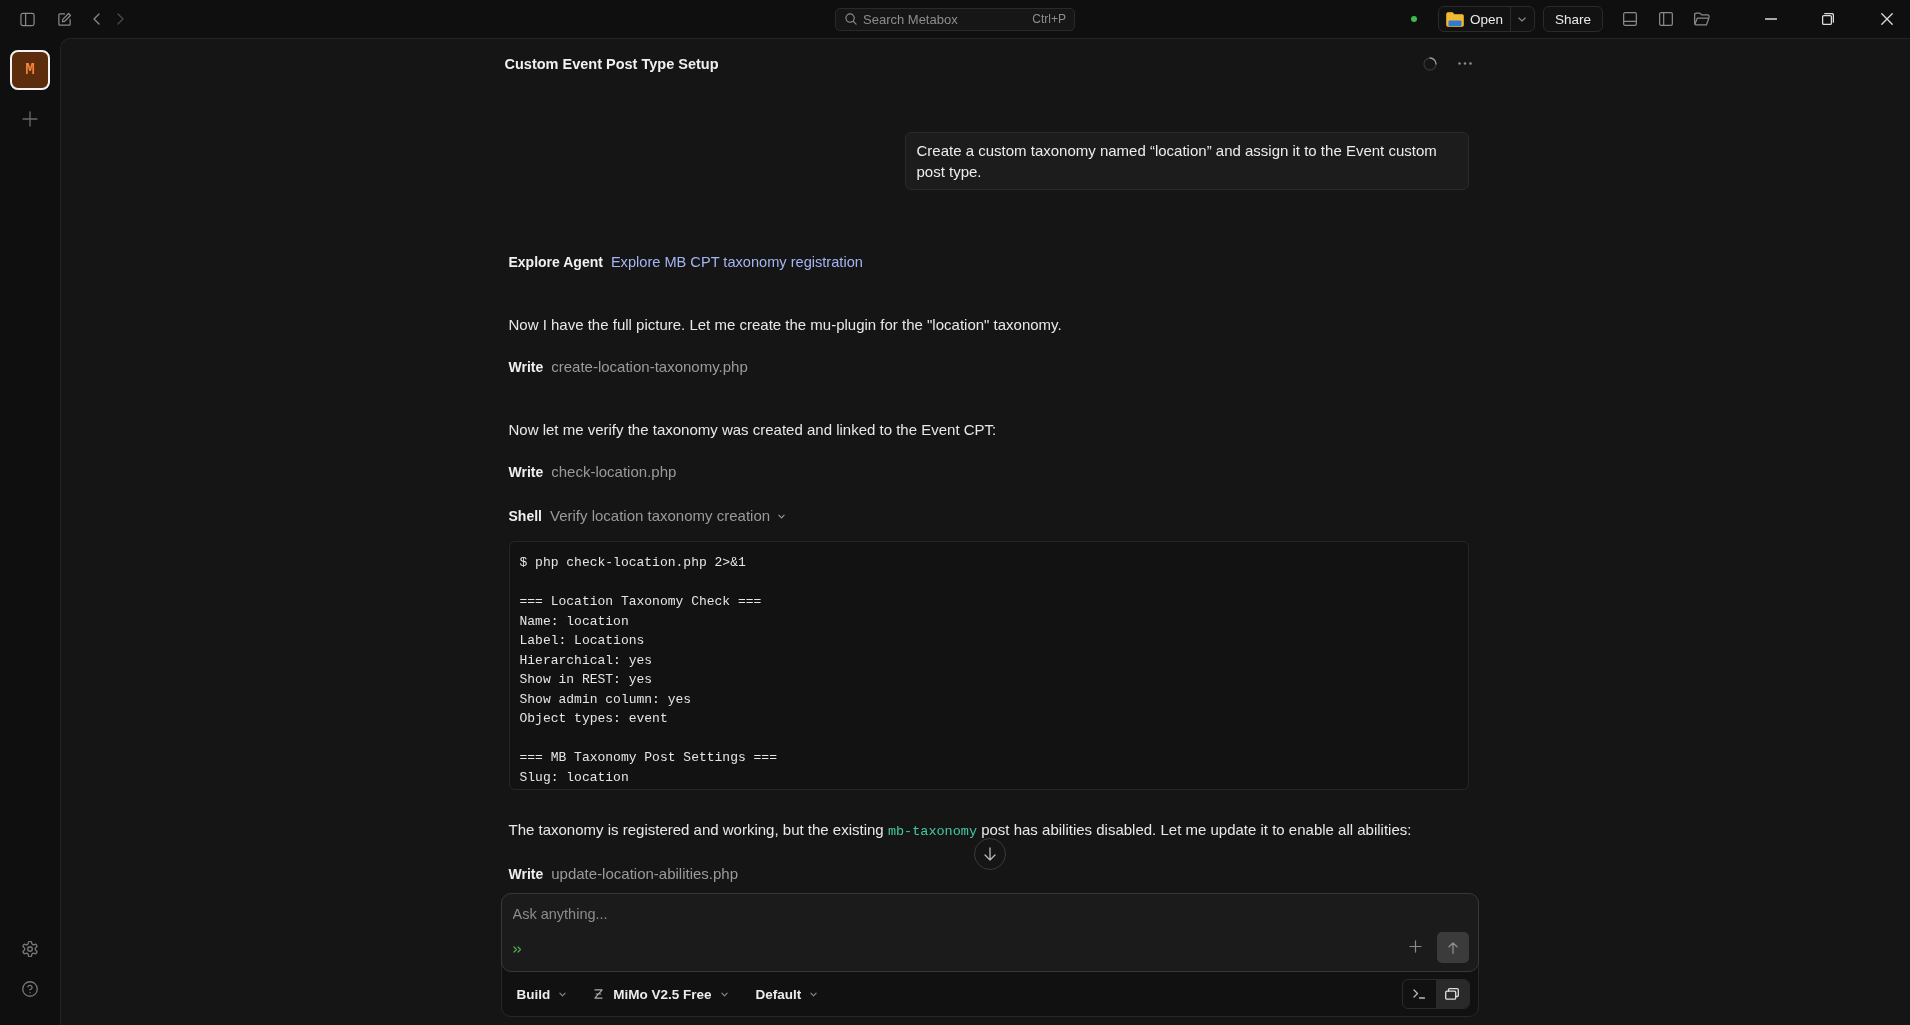  I want to click on user-message: Create a custom taxonomy named “location” and assign it to the Event custom post type., so click(1186, 161).